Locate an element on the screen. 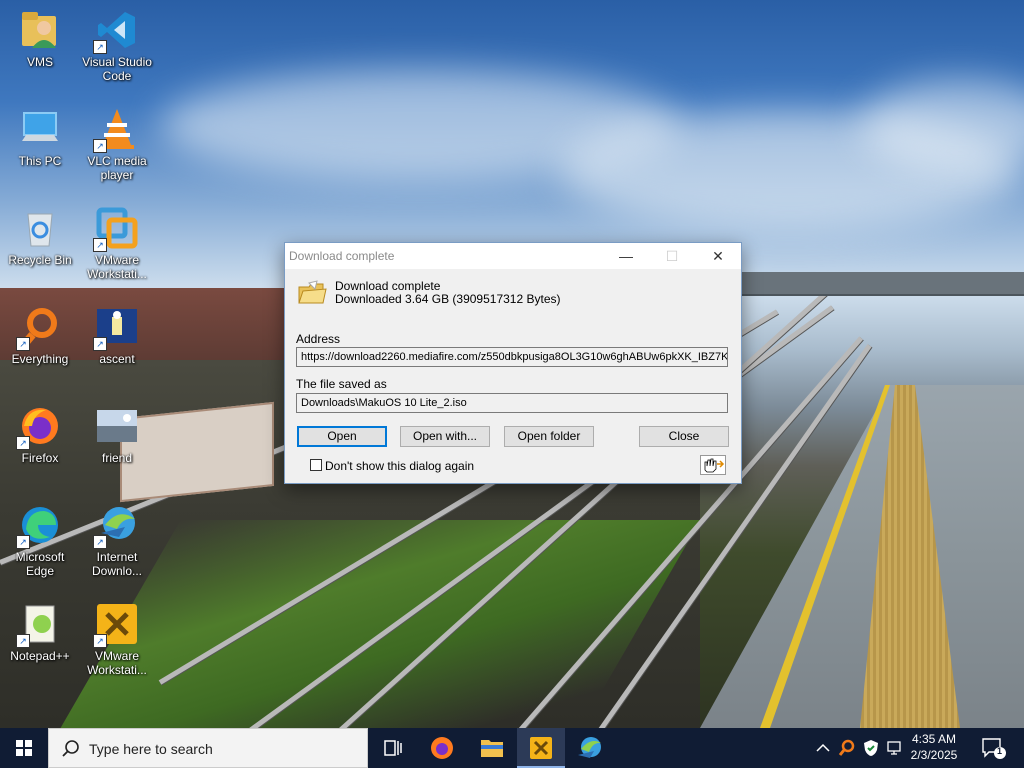  desktop-icon-recycle-bin: Recycle Bin is located at coordinates (40, 236).